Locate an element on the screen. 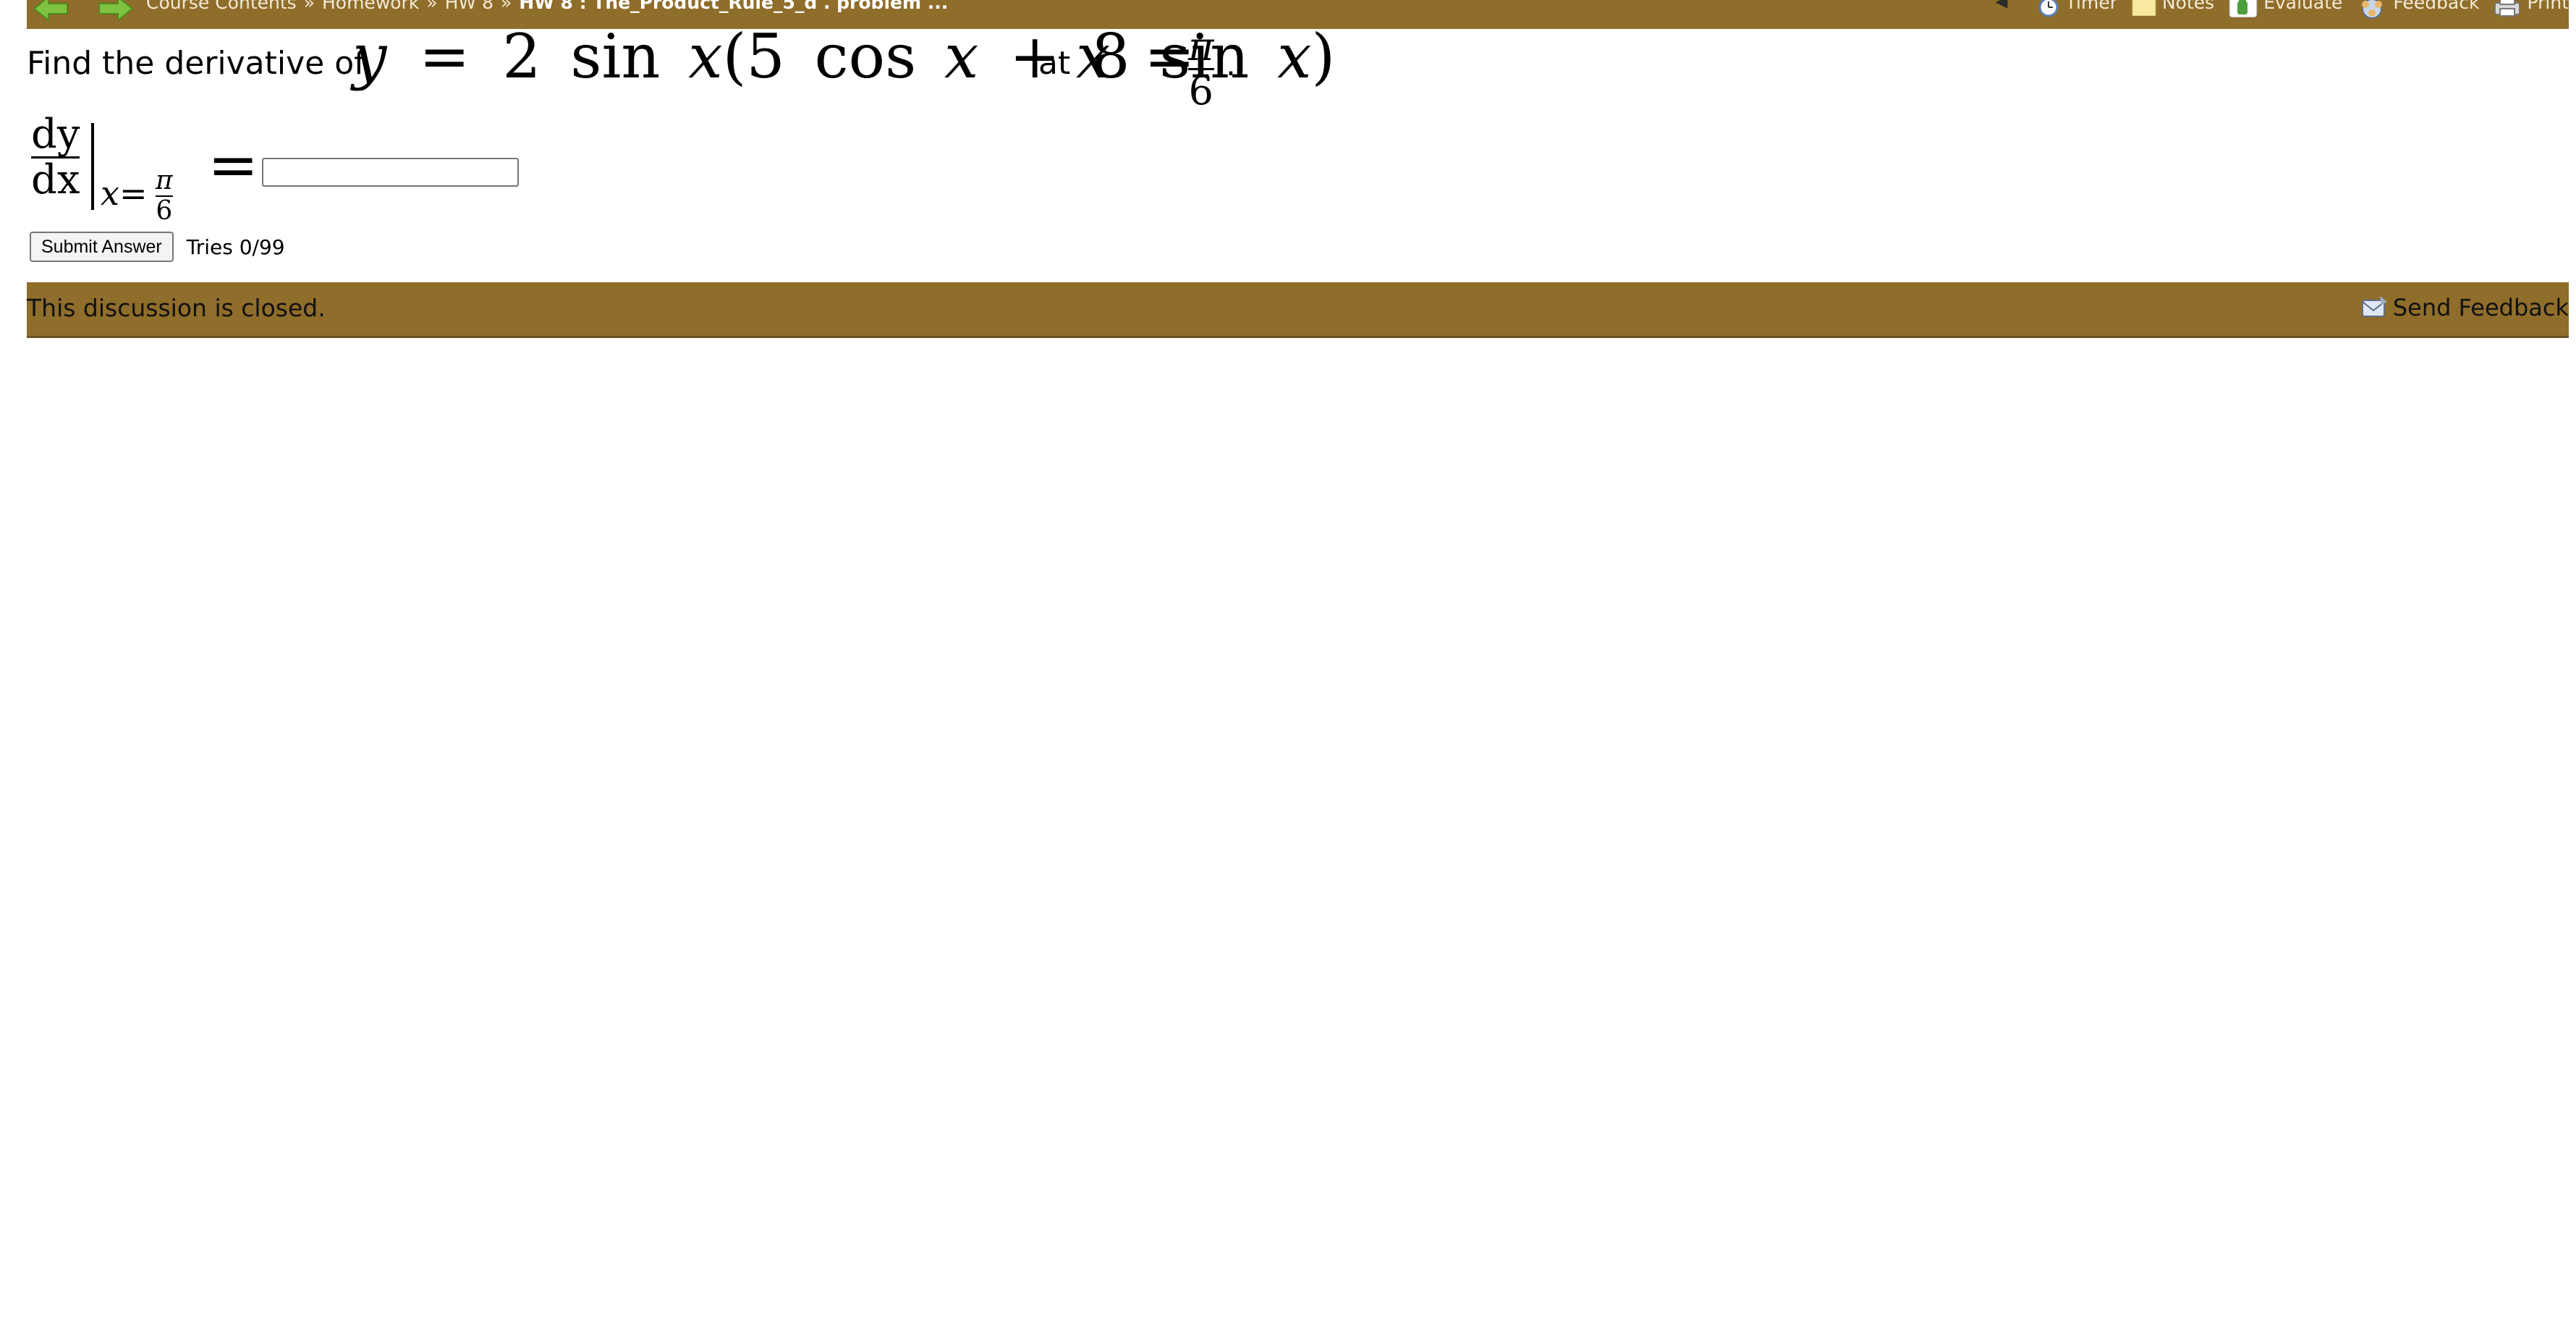 Image resolution: width=2576 pixels, height=1339 pixels. evaluate-button: Evaluate is located at coordinates (2285, 8).